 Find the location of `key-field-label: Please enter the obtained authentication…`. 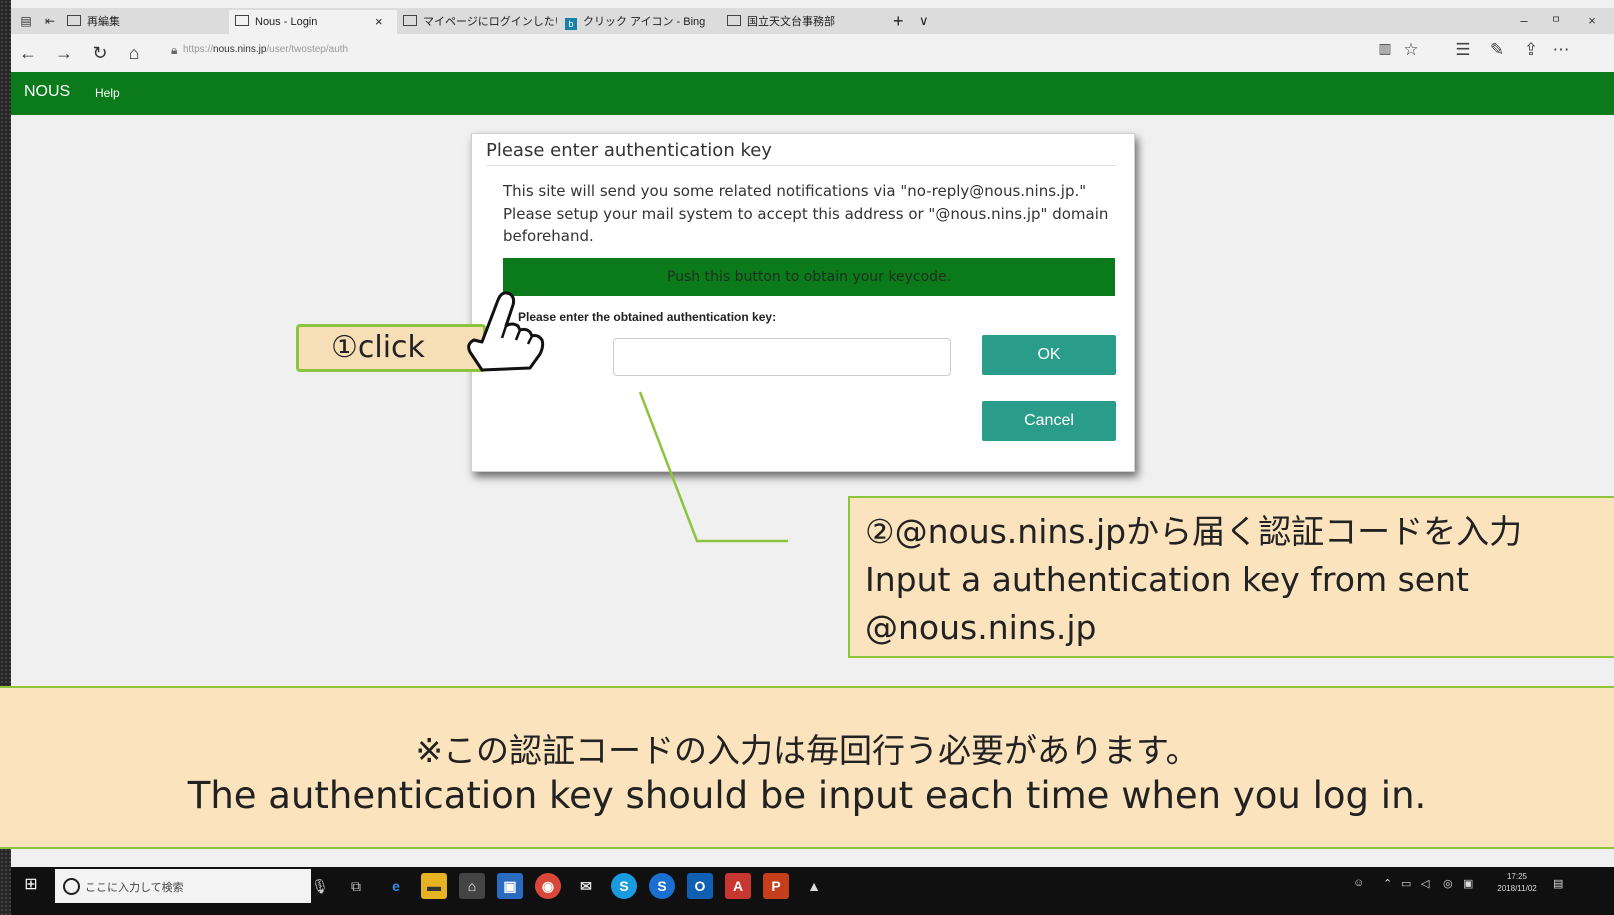

key-field-label: Please enter the obtained authentication… is located at coordinates (647, 317).